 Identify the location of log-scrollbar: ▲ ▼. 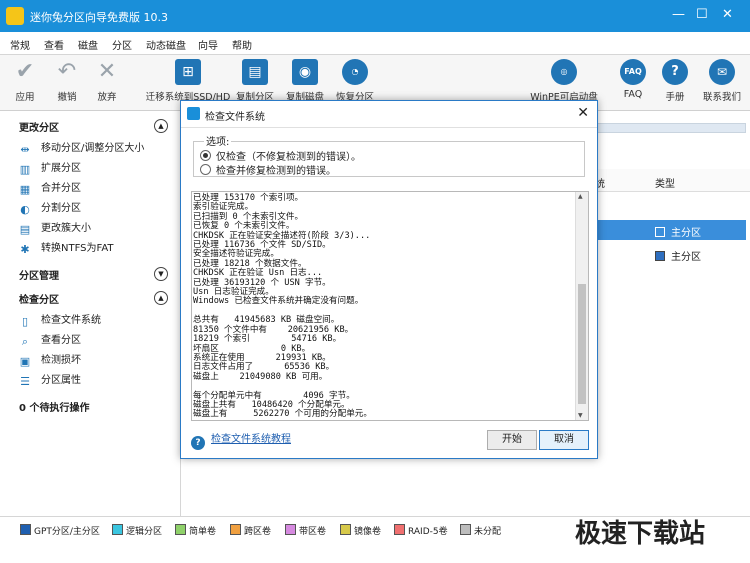
(581, 306).